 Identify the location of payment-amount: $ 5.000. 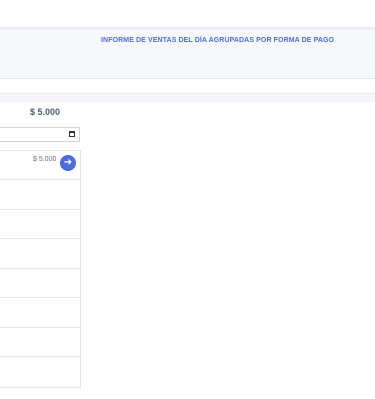
(45, 159).